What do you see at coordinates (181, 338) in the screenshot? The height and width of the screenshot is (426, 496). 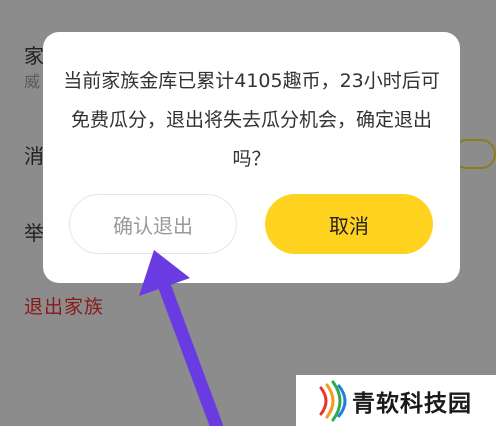 I see `annotation-arrow-icon` at bounding box center [181, 338].